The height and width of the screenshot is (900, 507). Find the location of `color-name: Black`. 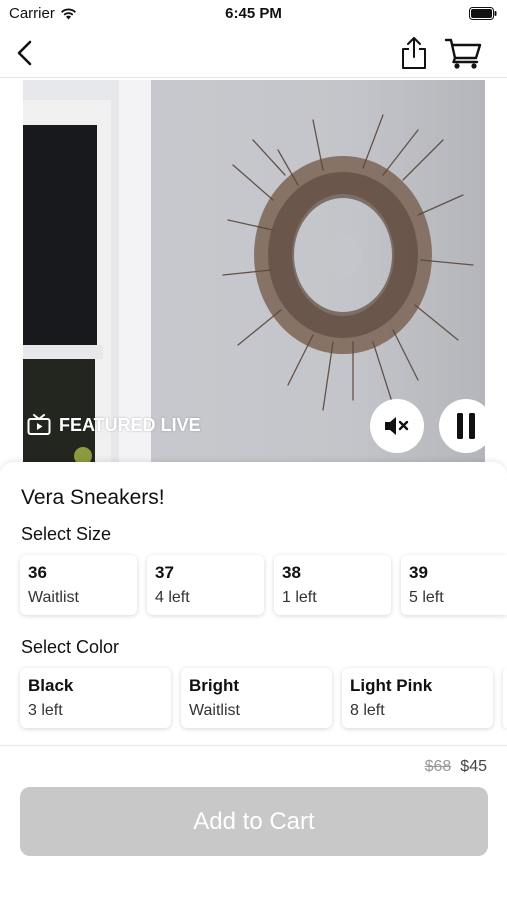

color-name: Black is located at coordinates (51, 685).